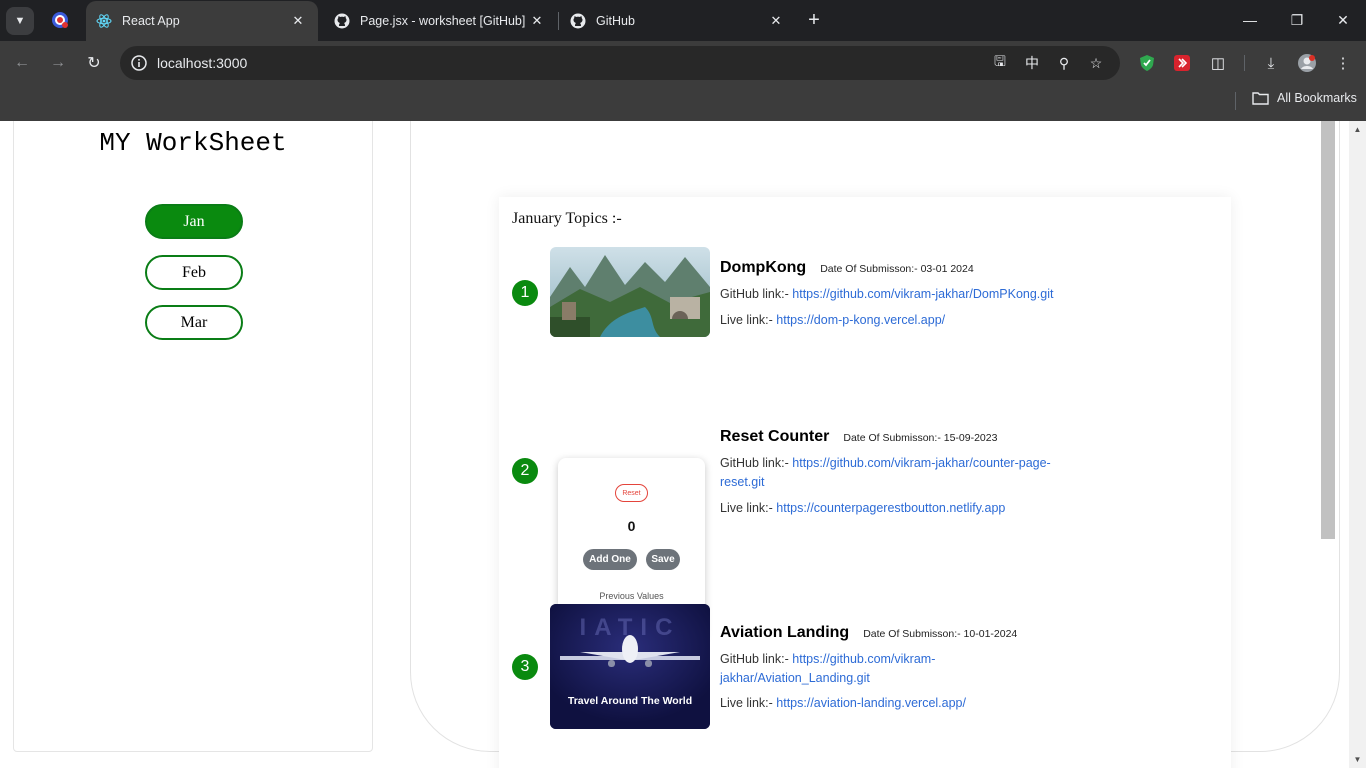  Describe the element at coordinates (610, 559) in the screenshot. I see `counter-add-button: Add One` at that location.